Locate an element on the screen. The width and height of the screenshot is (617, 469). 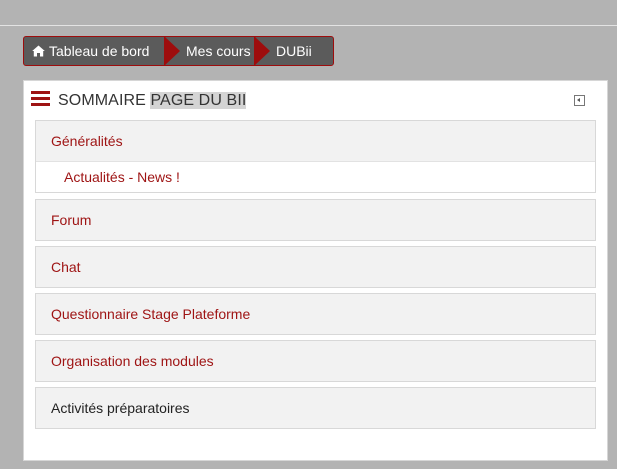
top-divider is located at coordinates (308, 25).